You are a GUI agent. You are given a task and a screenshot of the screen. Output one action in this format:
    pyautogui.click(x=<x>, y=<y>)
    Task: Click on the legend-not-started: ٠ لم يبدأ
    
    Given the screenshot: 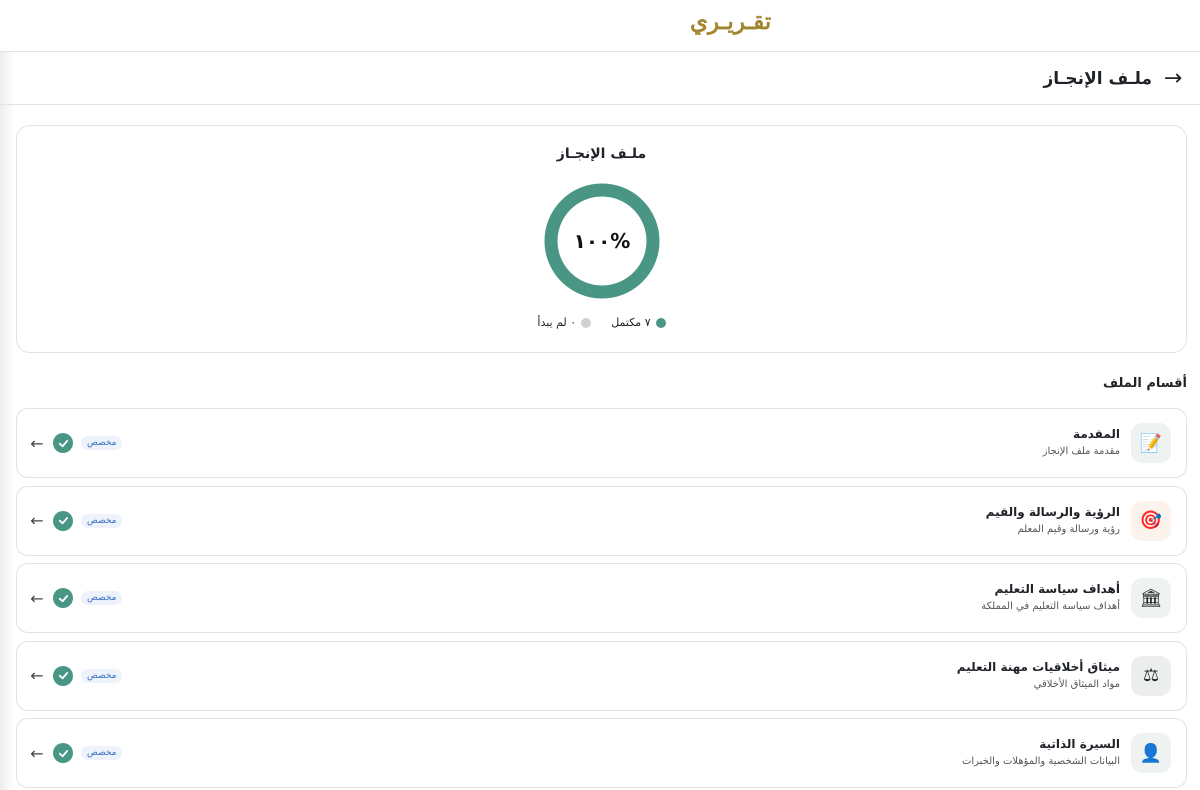 What is the action you would take?
    pyautogui.click(x=564, y=322)
    